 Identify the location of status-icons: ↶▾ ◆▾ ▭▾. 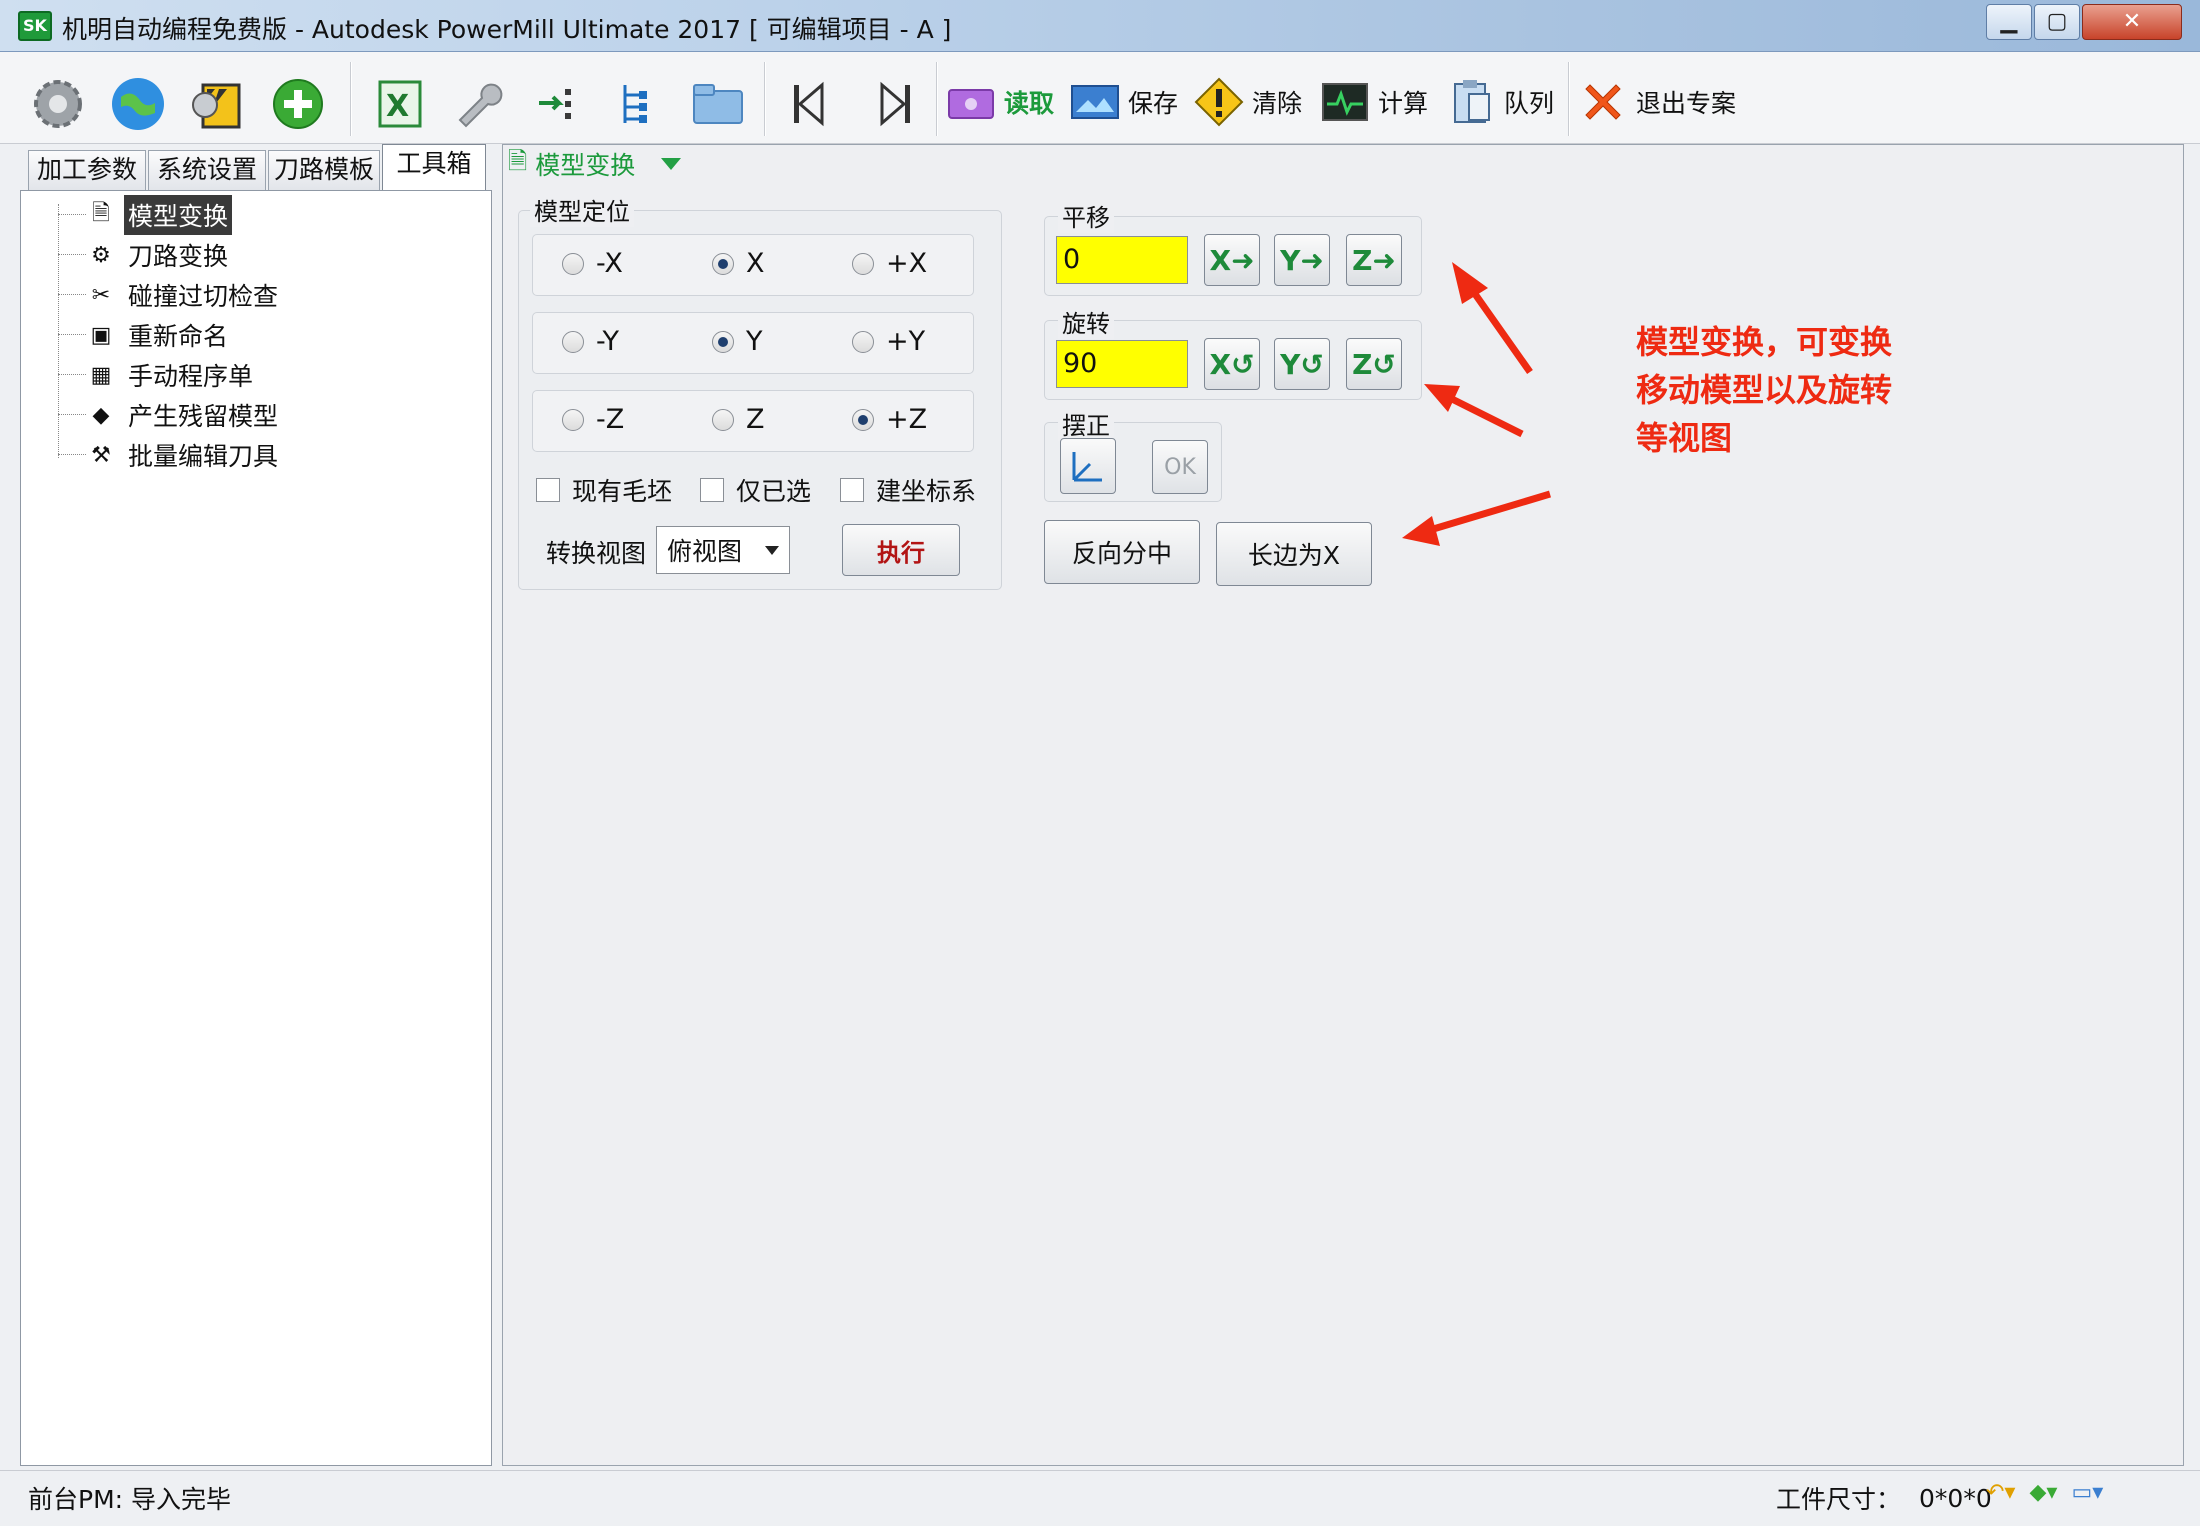
(2044, 1492).